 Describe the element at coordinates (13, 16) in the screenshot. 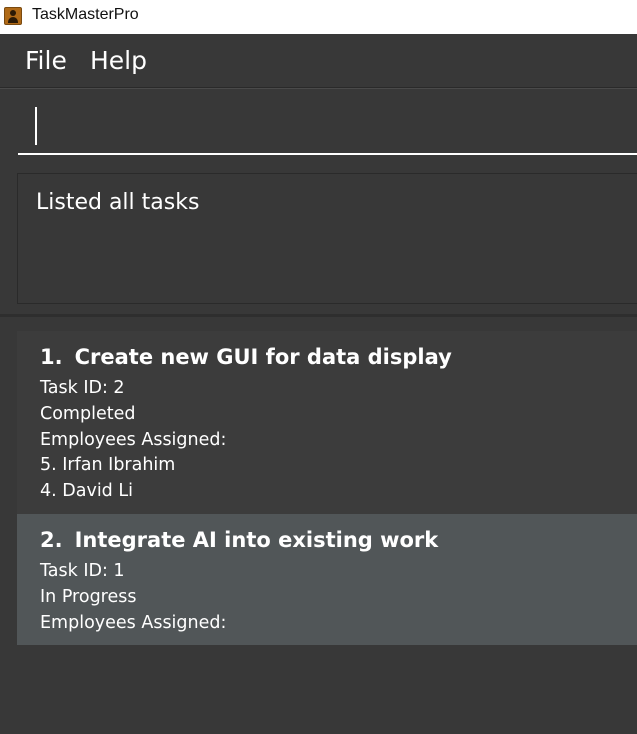

I see `app-icon` at that location.